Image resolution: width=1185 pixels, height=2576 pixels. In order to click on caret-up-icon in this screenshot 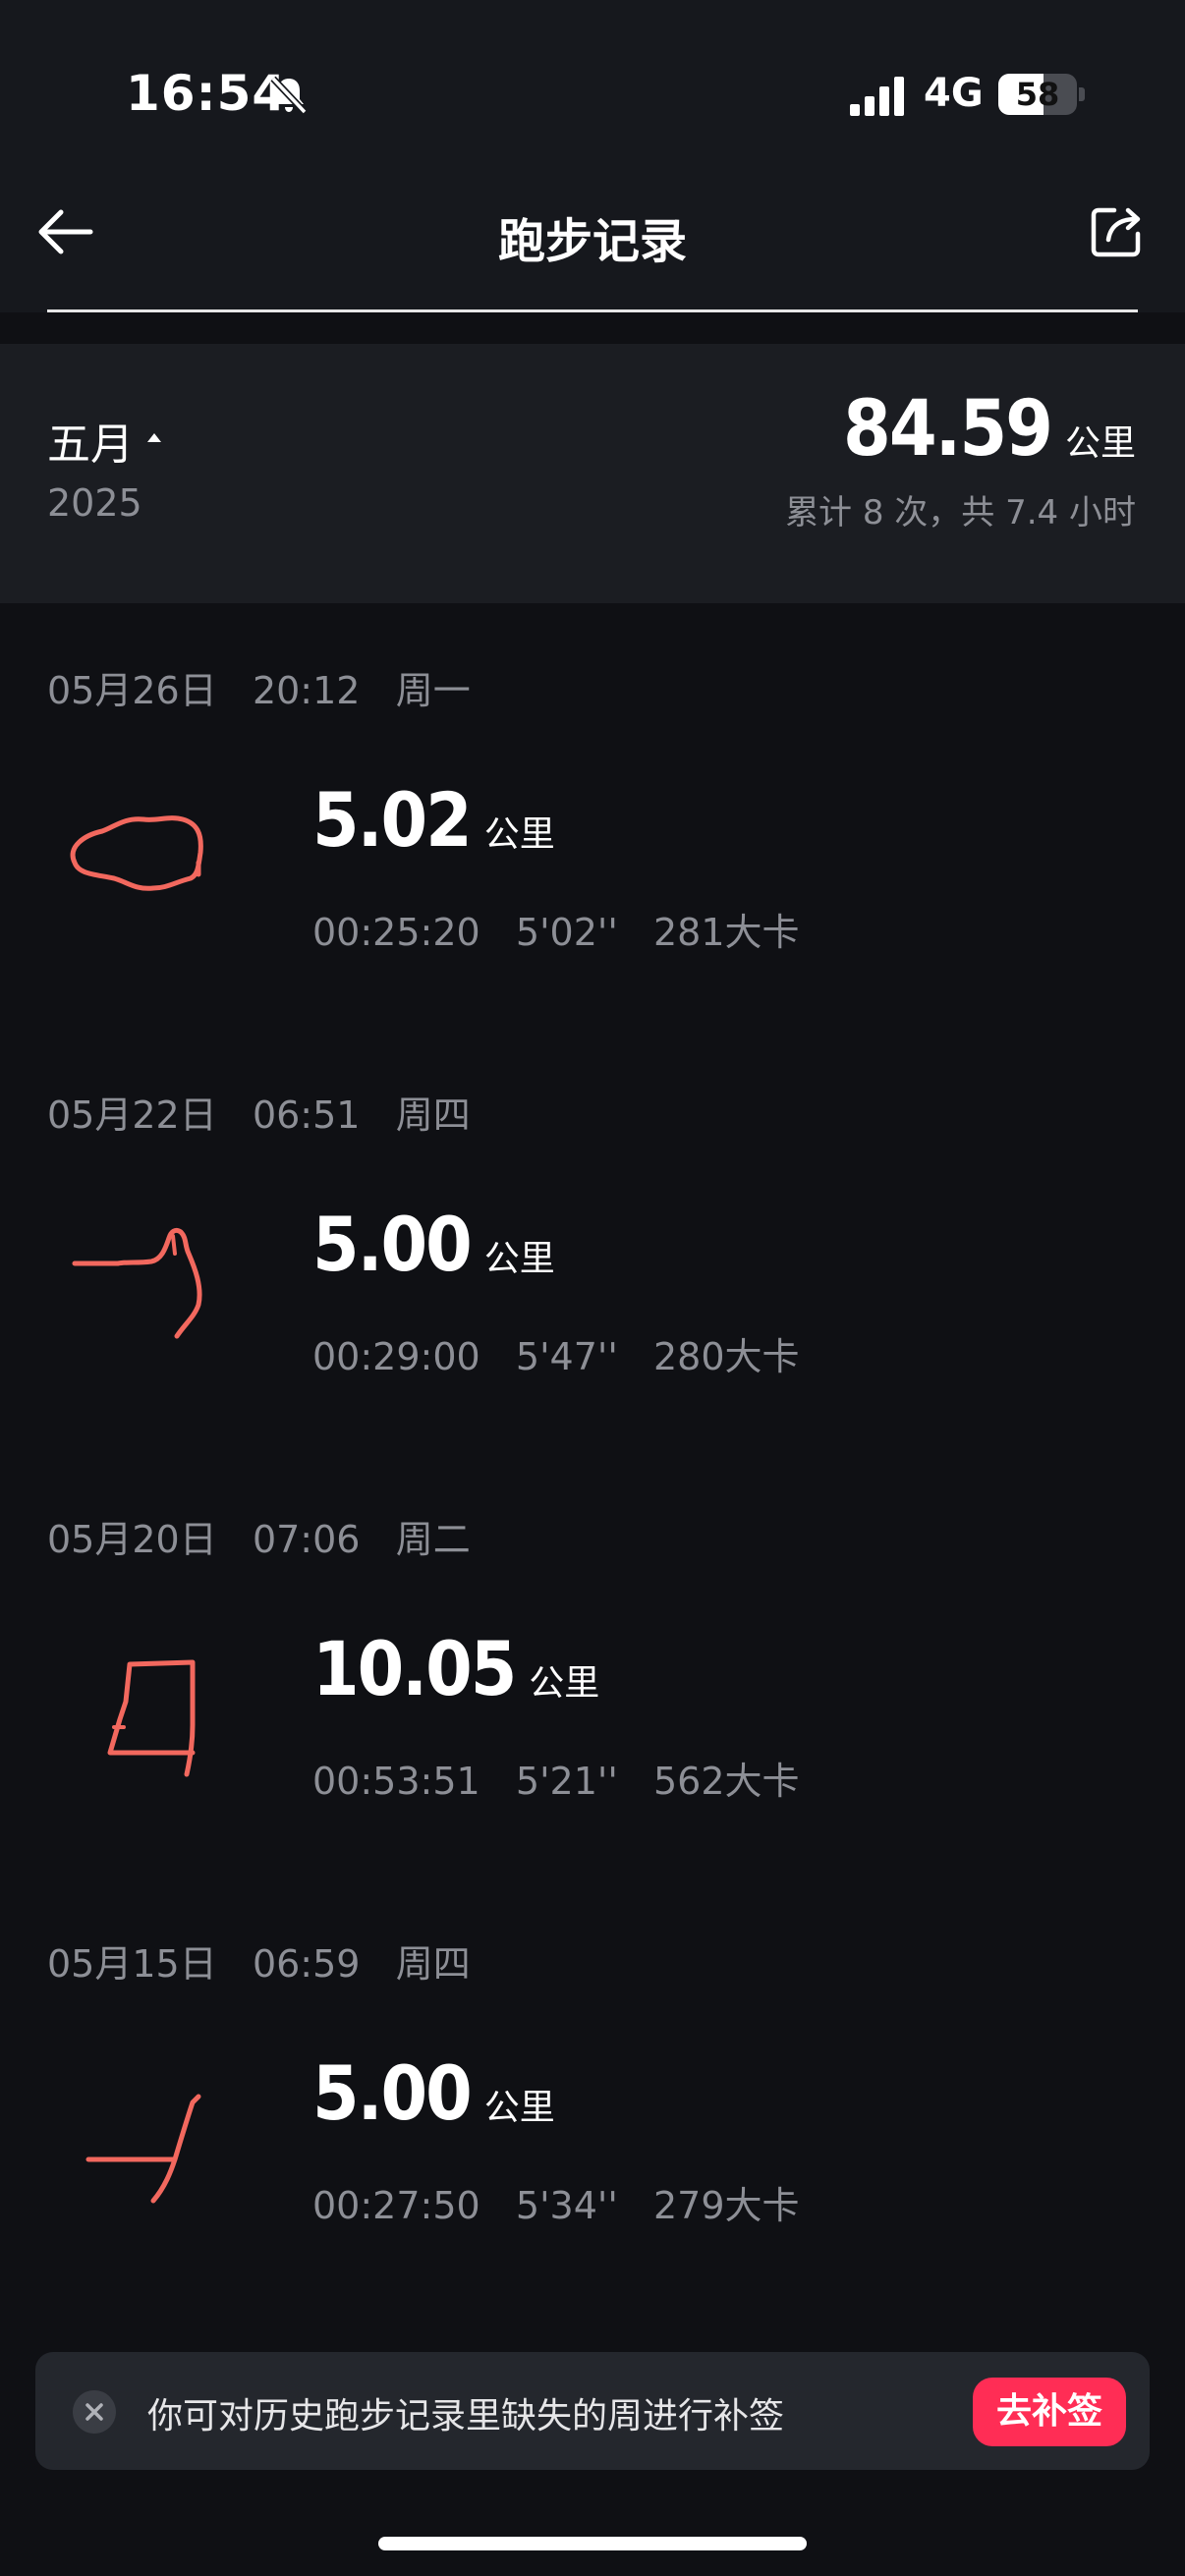, I will do `click(154, 437)`.